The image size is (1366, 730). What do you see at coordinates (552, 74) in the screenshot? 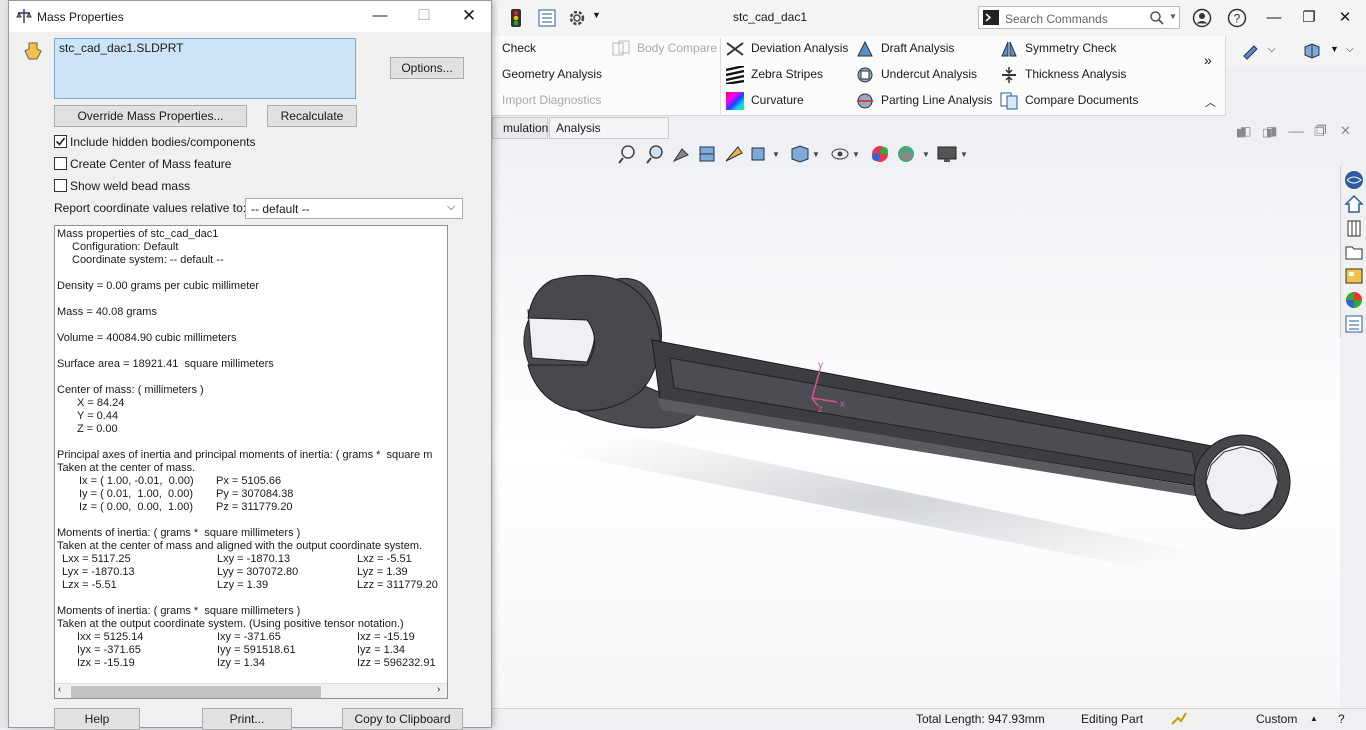
I see `geometry-analysis-command: Geometry Analysis` at bounding box center [552, 74].